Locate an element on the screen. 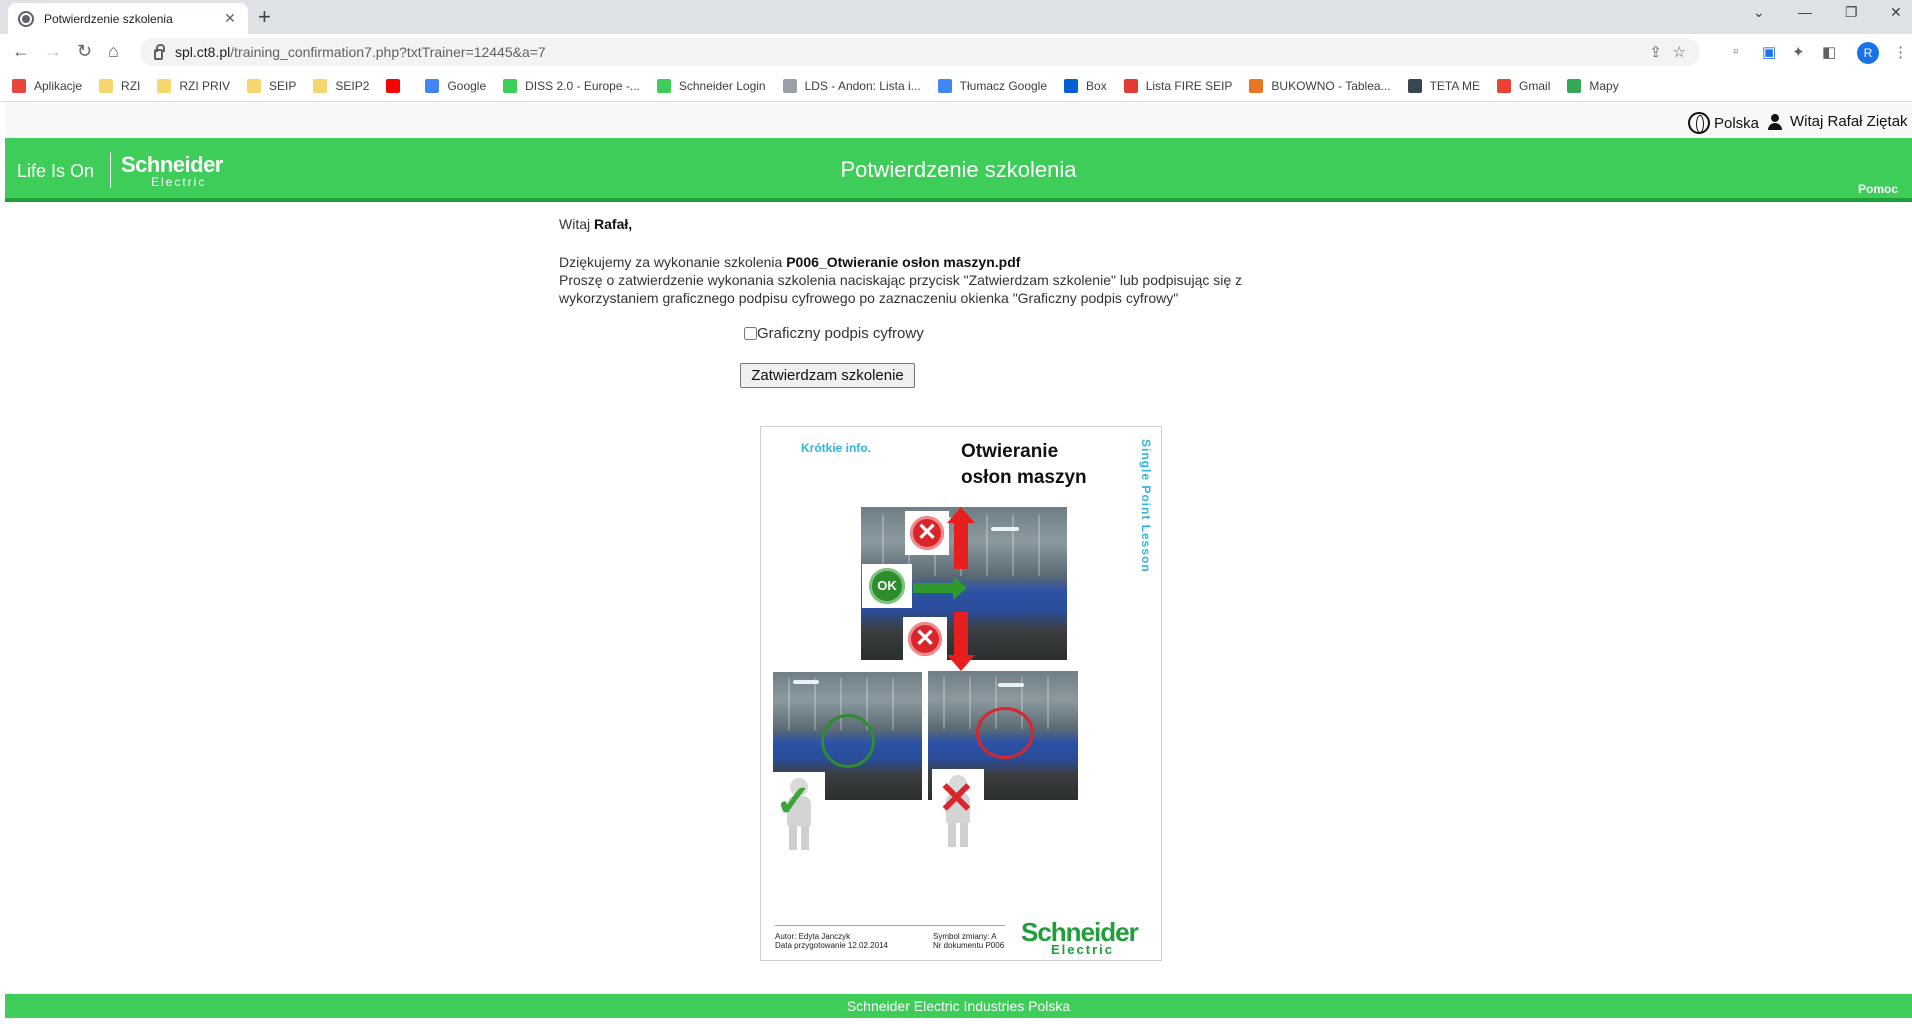 The width and height of the screenshot is (1912, 1033). bookmark-label: Lista FIRE SEIP is located at coordinates (1189, 85).